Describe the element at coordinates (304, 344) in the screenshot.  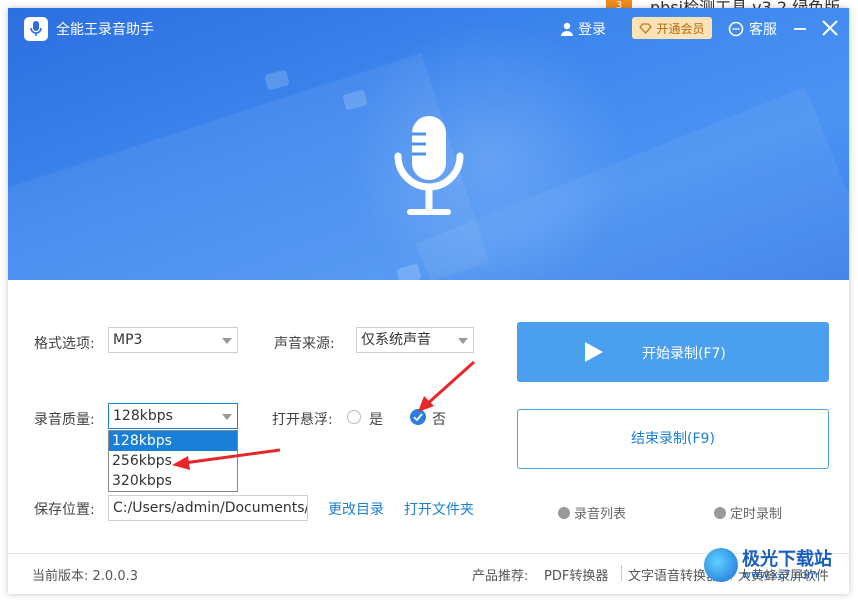
I see `source-label: 声音来源:` at that location.